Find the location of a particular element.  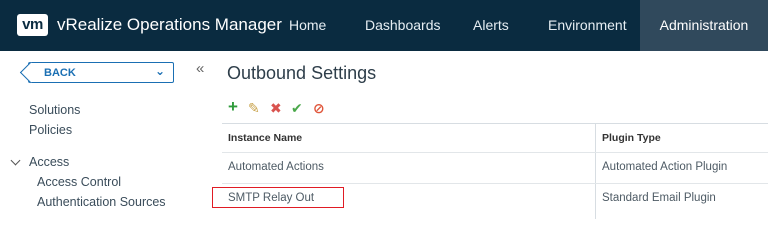

edit-icon: ✎ is located at coordinates (254, 108).